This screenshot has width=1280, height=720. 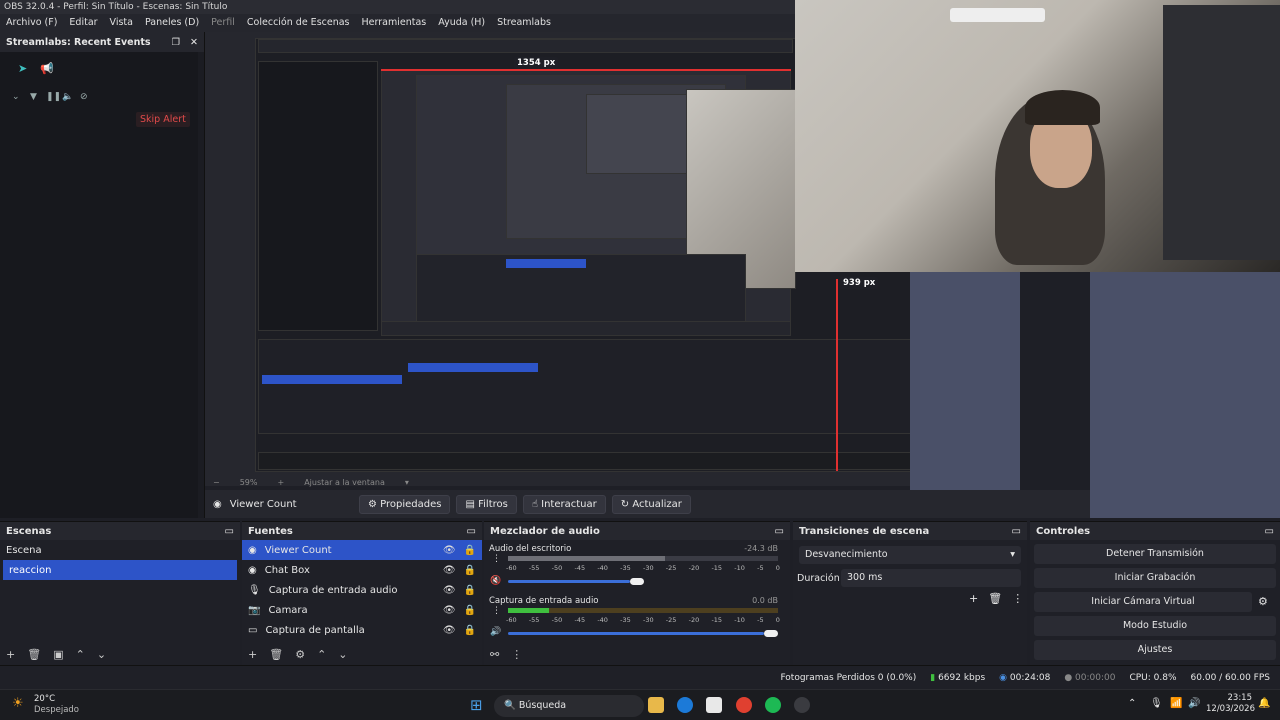 I want to click on transition-select: Desvanecimiento ▾, so click(x=910, y=555).